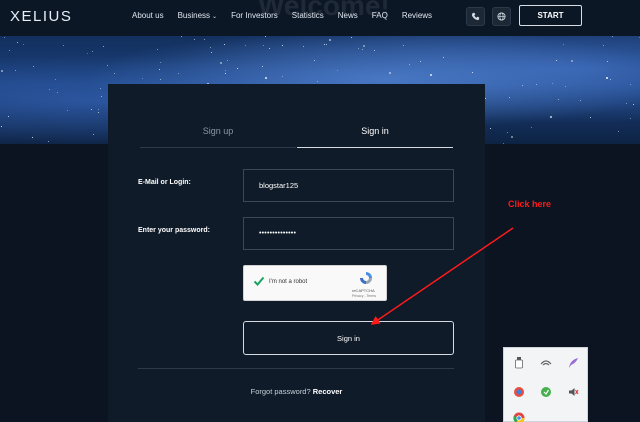 The height and width of the screenshot is (422, 640). What do you see at coordinates (519, 363) in the screenshot?
I see `usb-drive-icon` at bounding box center [519, 363].